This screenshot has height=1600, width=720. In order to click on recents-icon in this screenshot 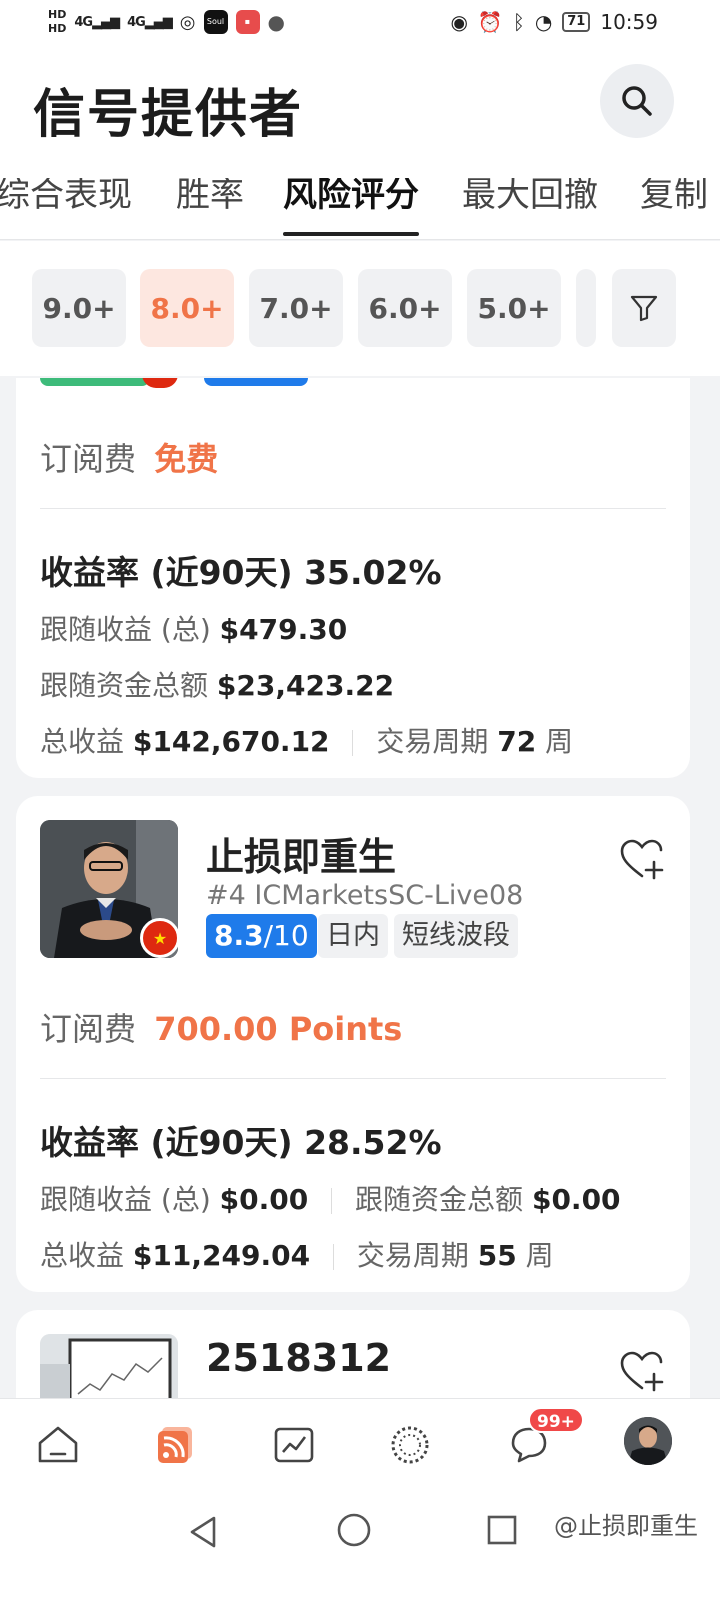, I will do `click(502, 1530)`.